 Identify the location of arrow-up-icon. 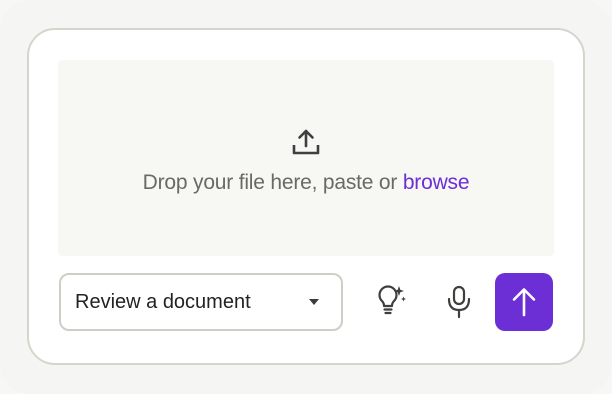
(524, 302).